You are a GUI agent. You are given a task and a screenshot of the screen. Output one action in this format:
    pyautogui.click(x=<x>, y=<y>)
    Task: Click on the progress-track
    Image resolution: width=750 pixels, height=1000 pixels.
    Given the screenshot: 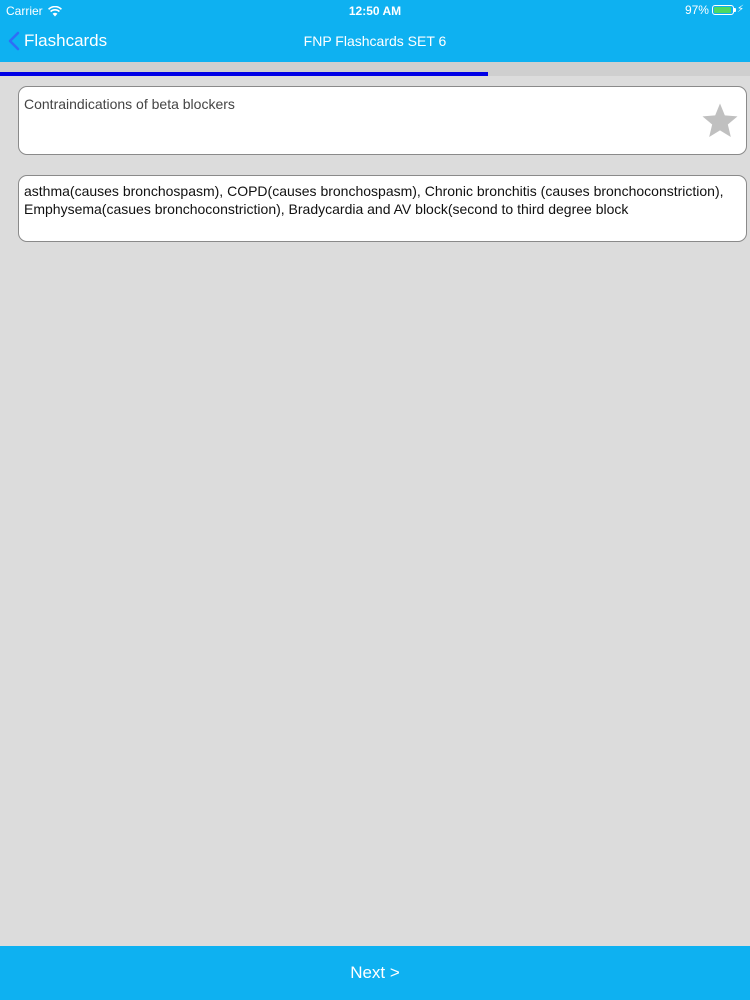 What is the action you would take?
    pyautogui.click(x=375, y=69)
    